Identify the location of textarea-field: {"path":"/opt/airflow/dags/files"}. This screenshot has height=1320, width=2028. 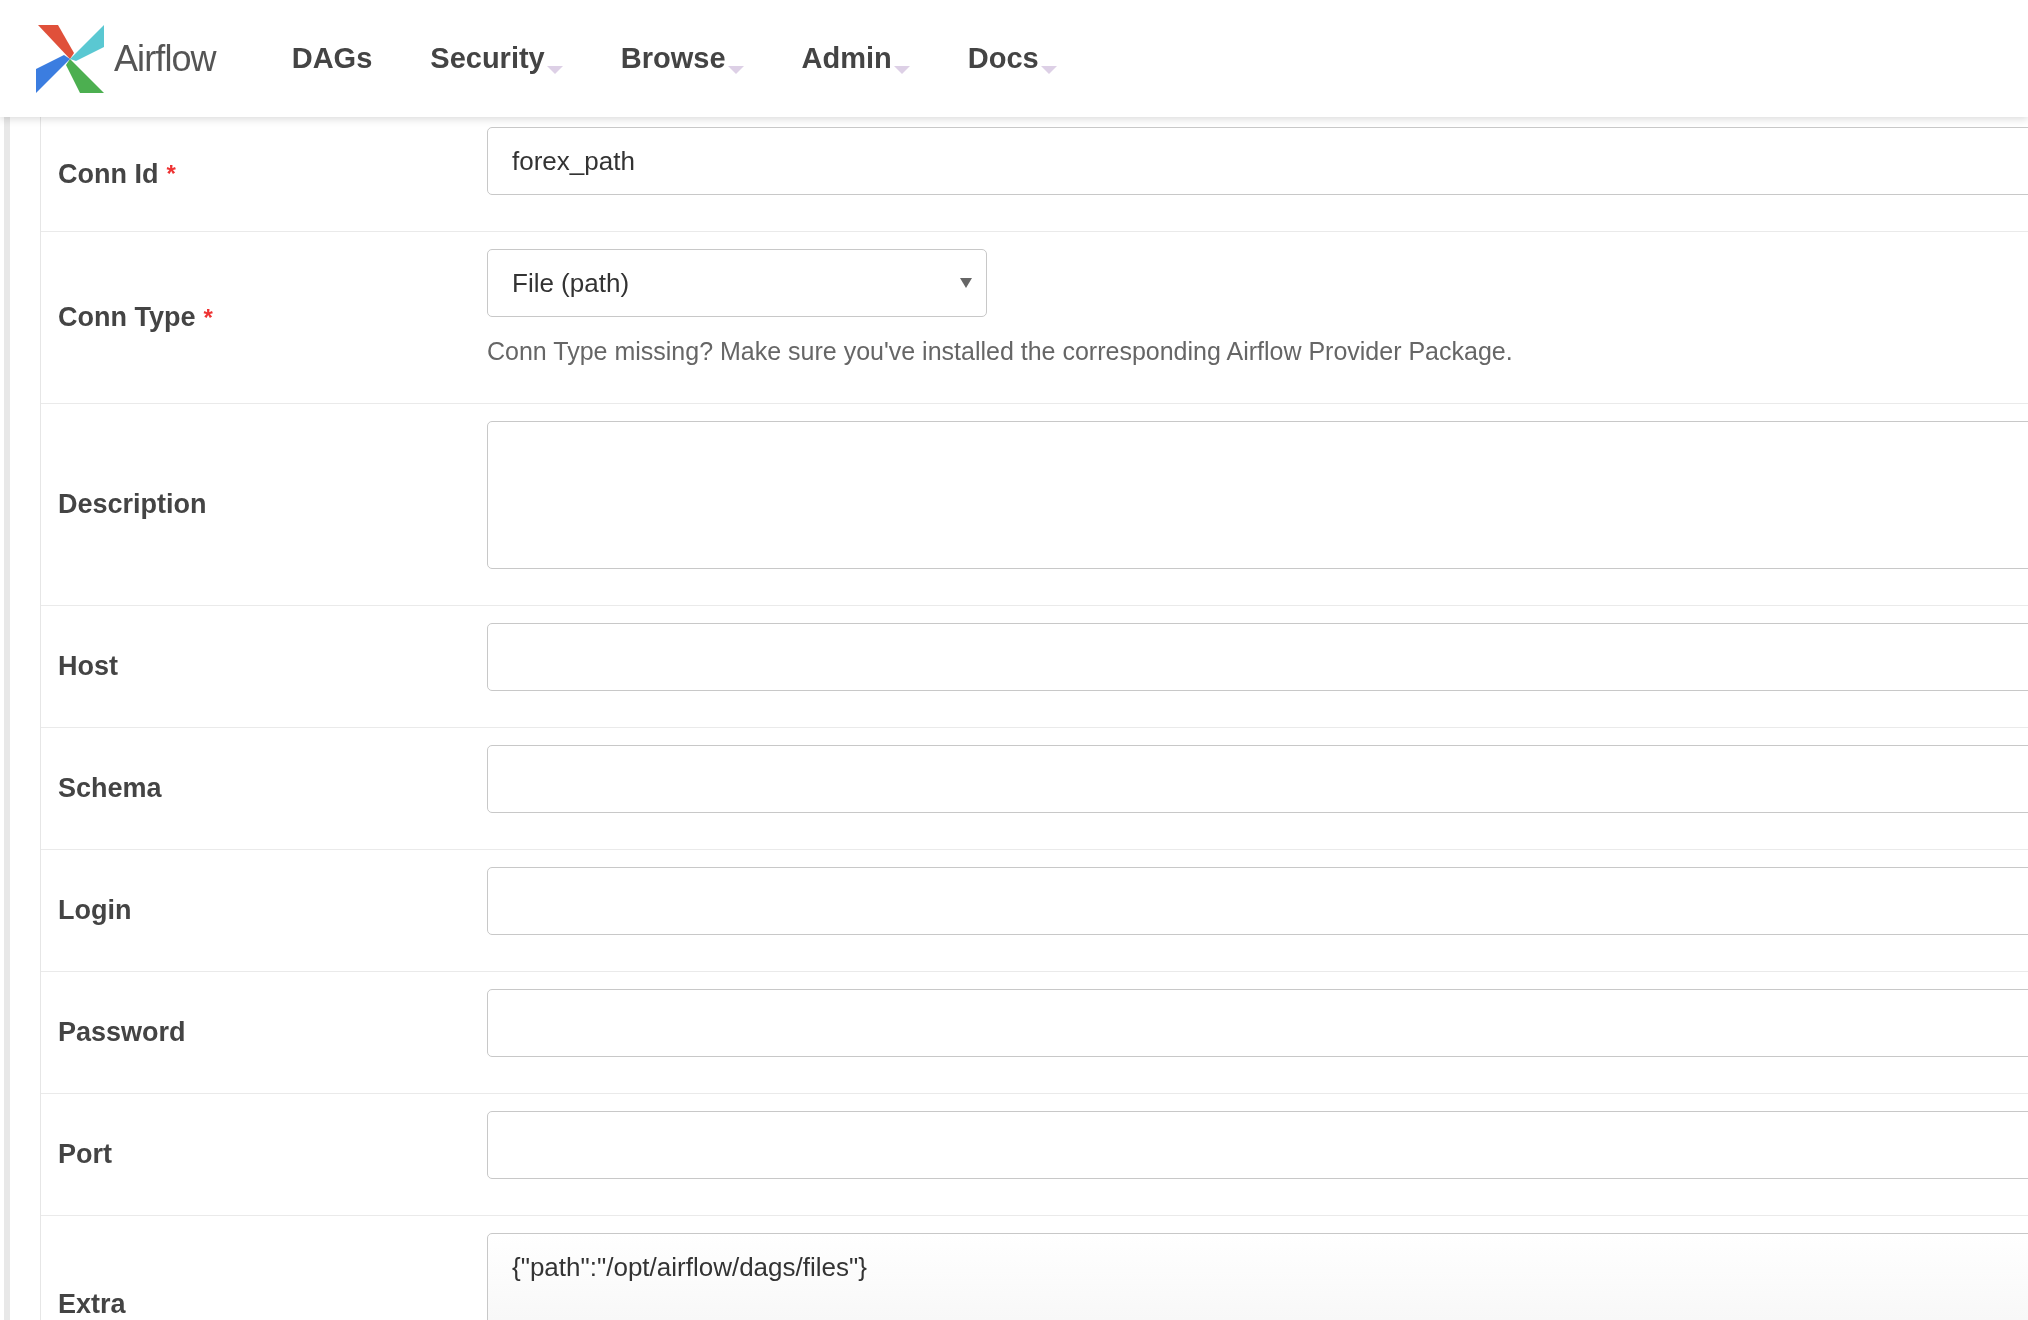
(1257, 1276).